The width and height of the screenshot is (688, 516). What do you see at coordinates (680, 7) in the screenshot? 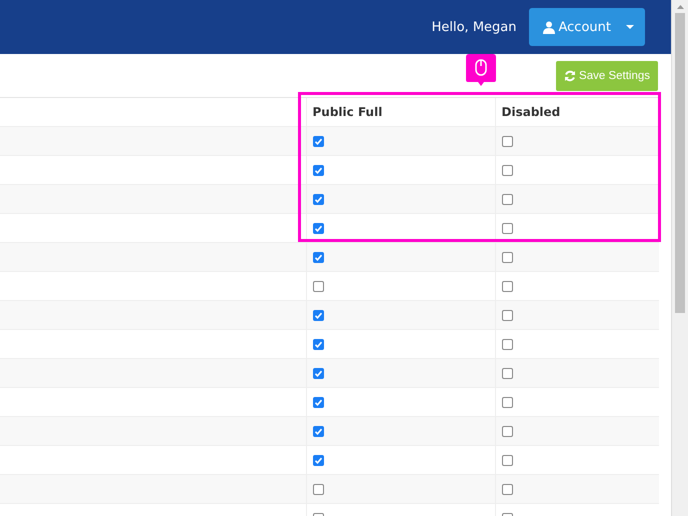
I see `scroll-up-icon` at bounding box center [680, 7].